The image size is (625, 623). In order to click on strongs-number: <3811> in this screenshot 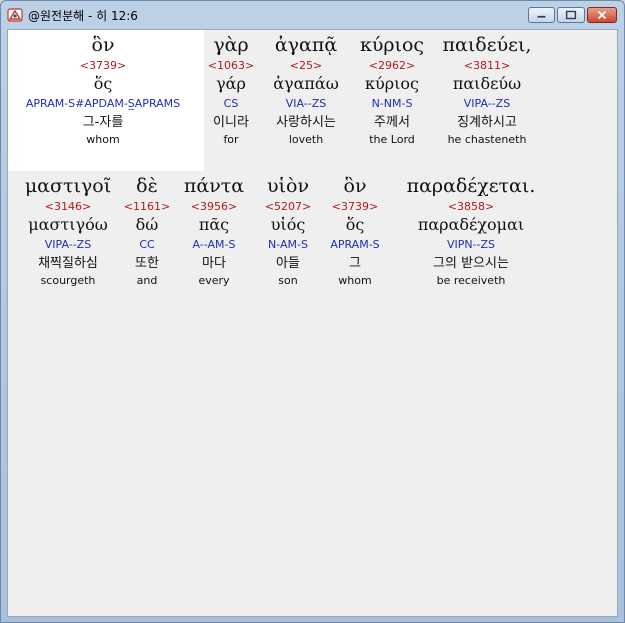, I will do `click(487, 65)`.